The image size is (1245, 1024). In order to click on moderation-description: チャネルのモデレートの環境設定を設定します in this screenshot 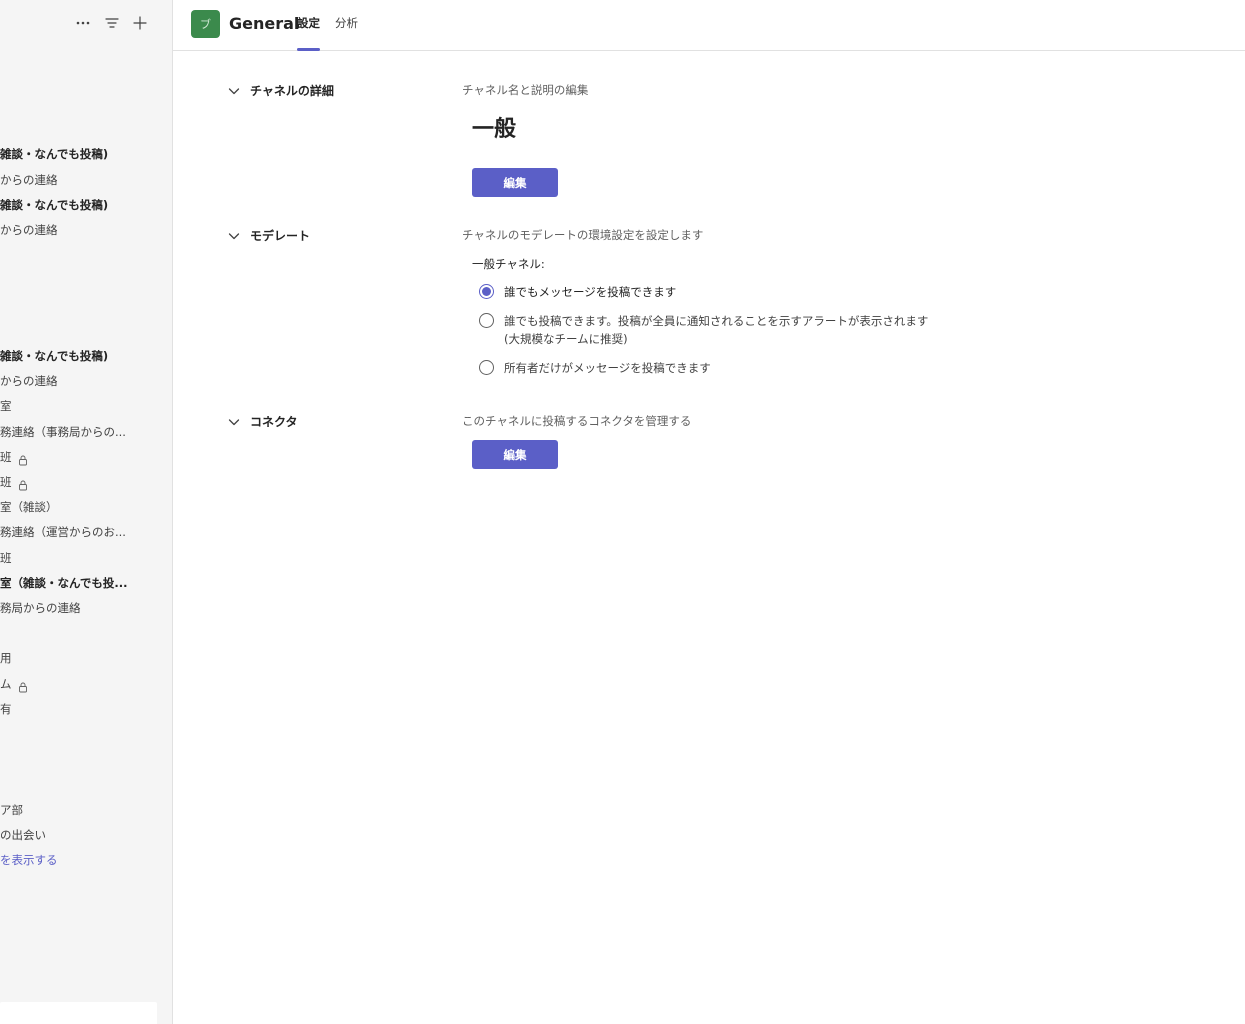, I will do `click(583, 235)`.